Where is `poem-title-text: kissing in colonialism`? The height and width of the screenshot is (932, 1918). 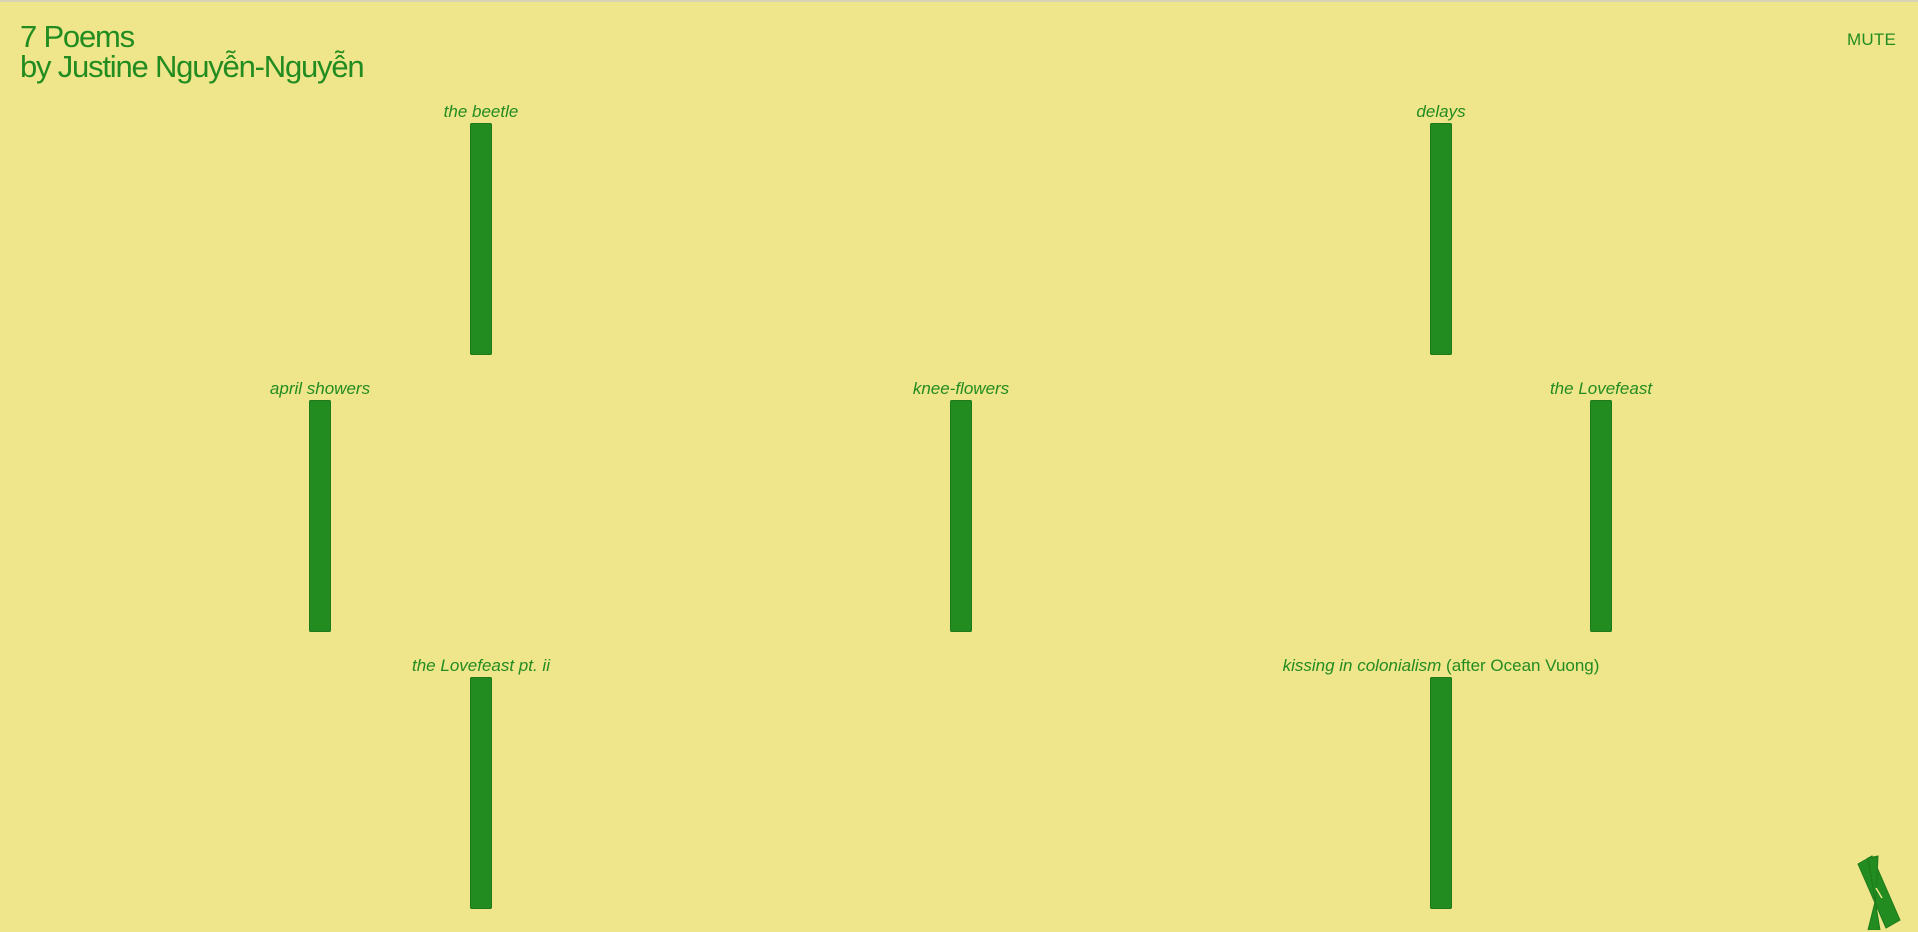 poem-title-text: kissing in colonialism is located at coordinates (1362, 665).